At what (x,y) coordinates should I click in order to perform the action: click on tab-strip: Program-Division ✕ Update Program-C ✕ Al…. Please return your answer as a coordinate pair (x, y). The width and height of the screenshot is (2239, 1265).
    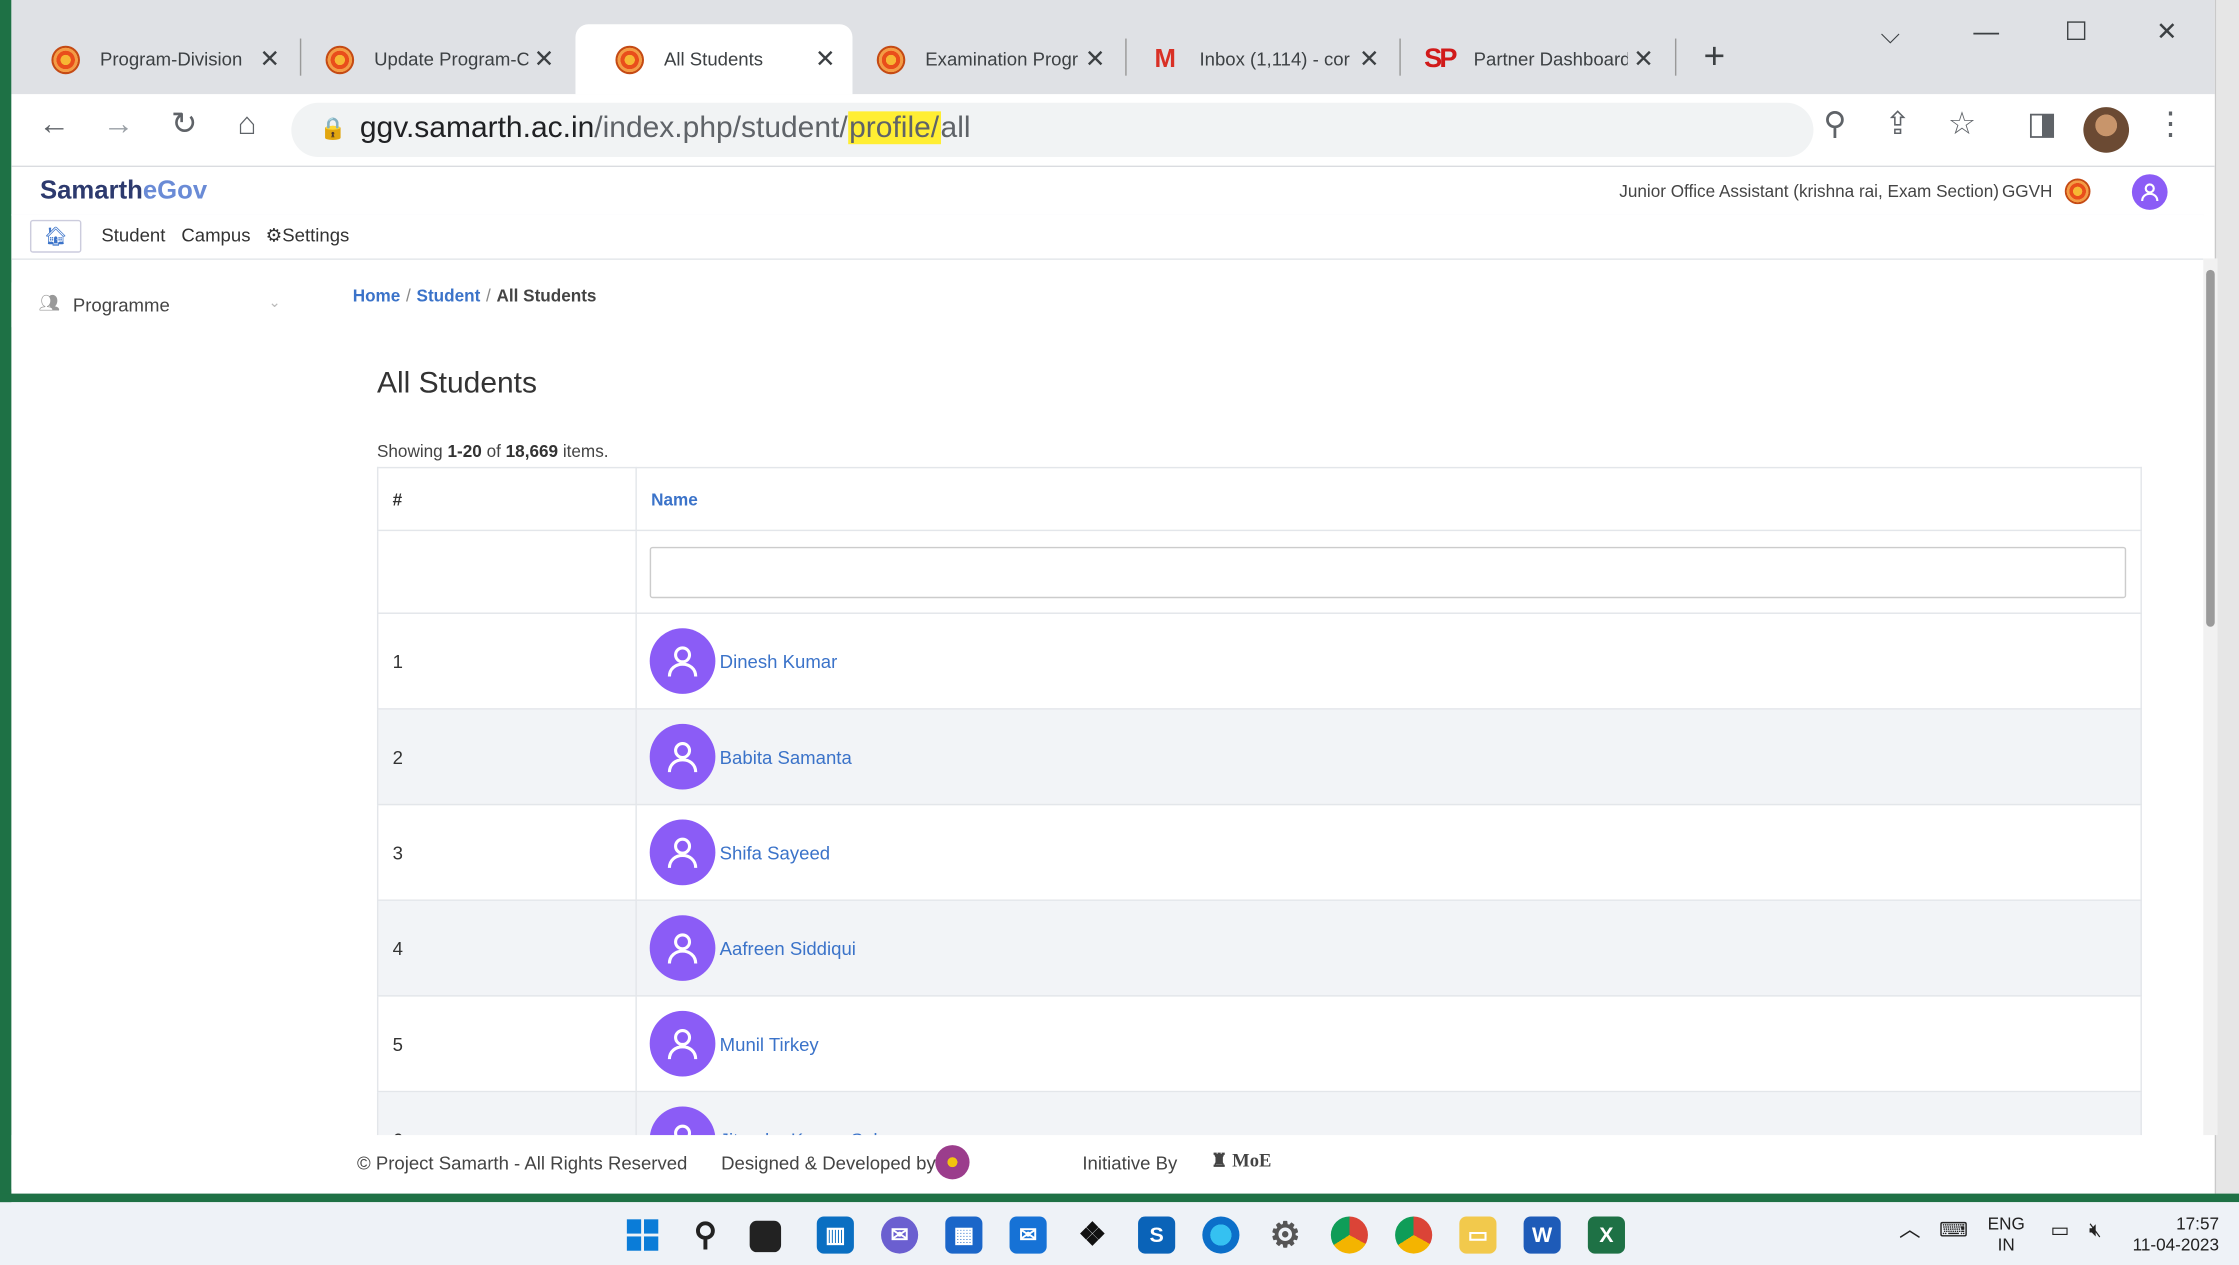
    Looking at the image, I should click on (1113, 47).